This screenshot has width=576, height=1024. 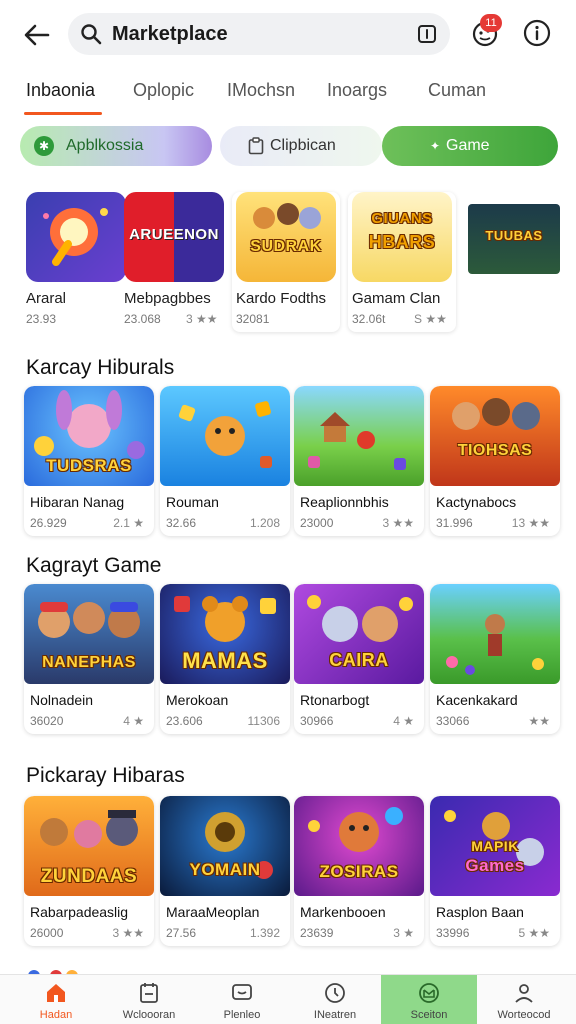 I want to click on nav-item-5: Sceiton, so click(x=429, y=999).